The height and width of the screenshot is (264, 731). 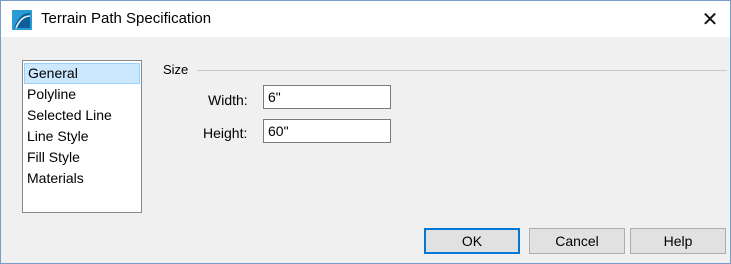 I want to click on width-field, so click(x=327, y=97).